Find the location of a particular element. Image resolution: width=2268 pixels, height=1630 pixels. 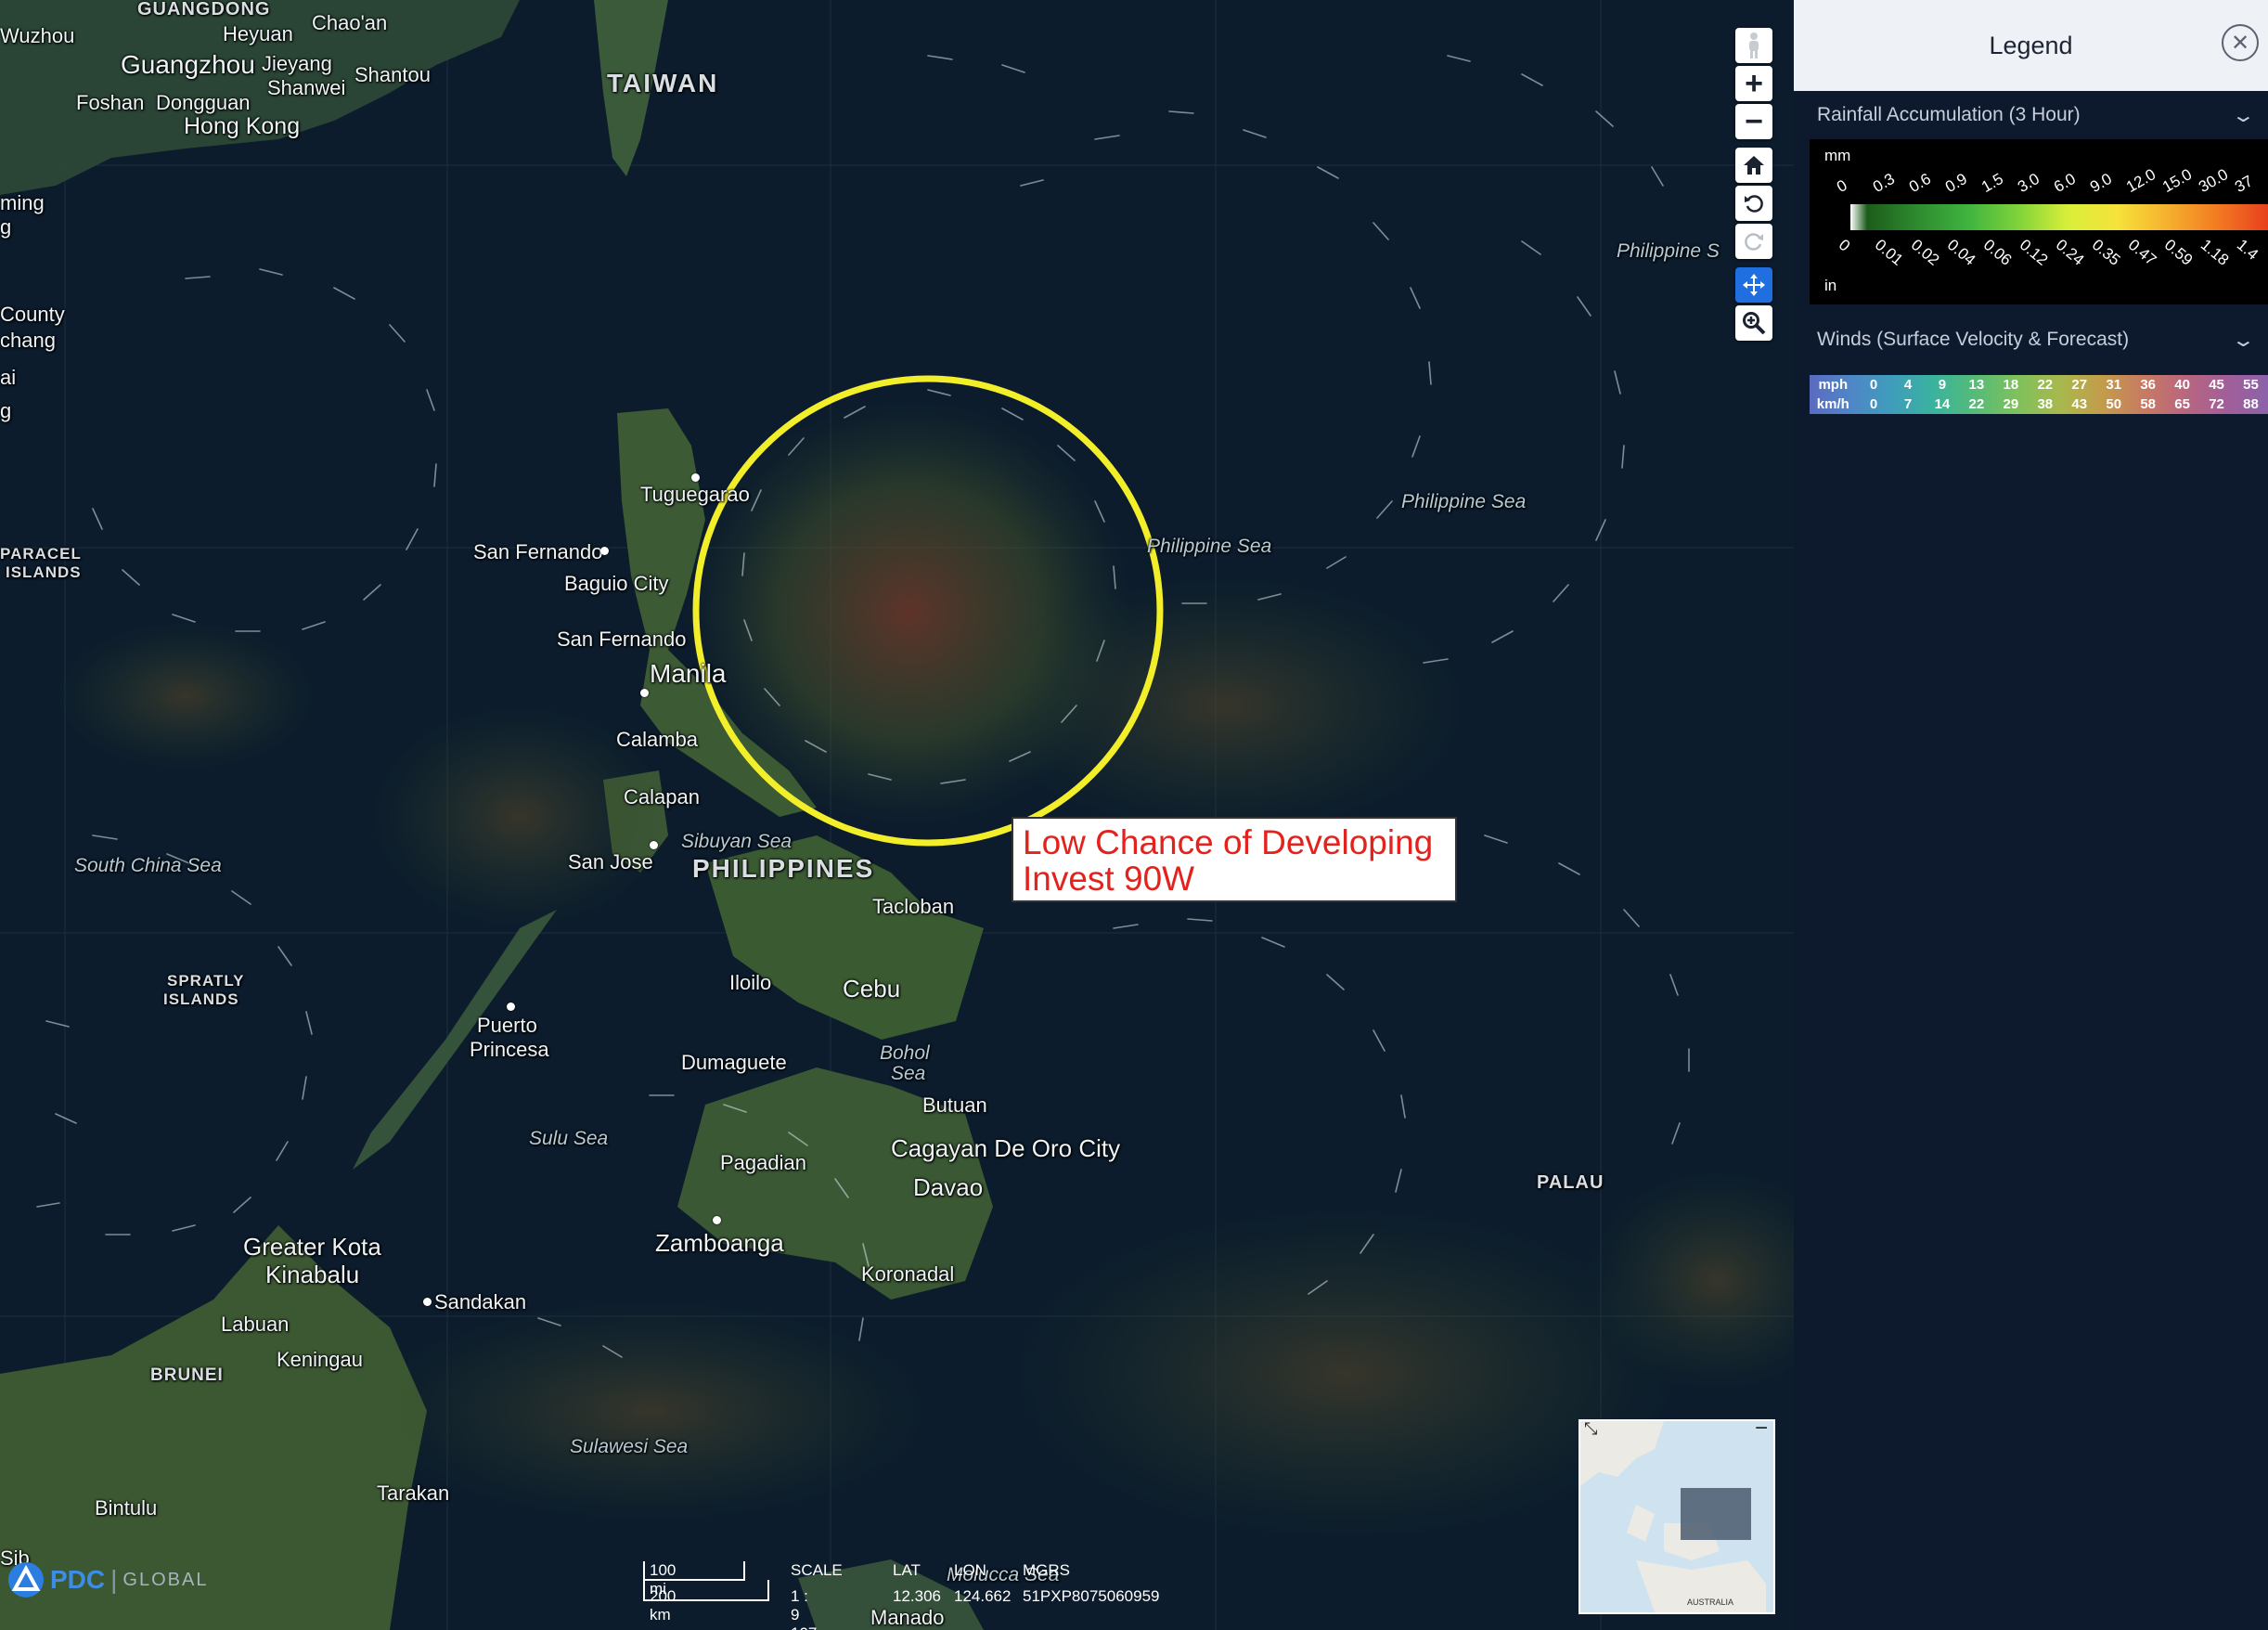

wind-row-mph-value: 40 is located at coordinates (2182, 385).